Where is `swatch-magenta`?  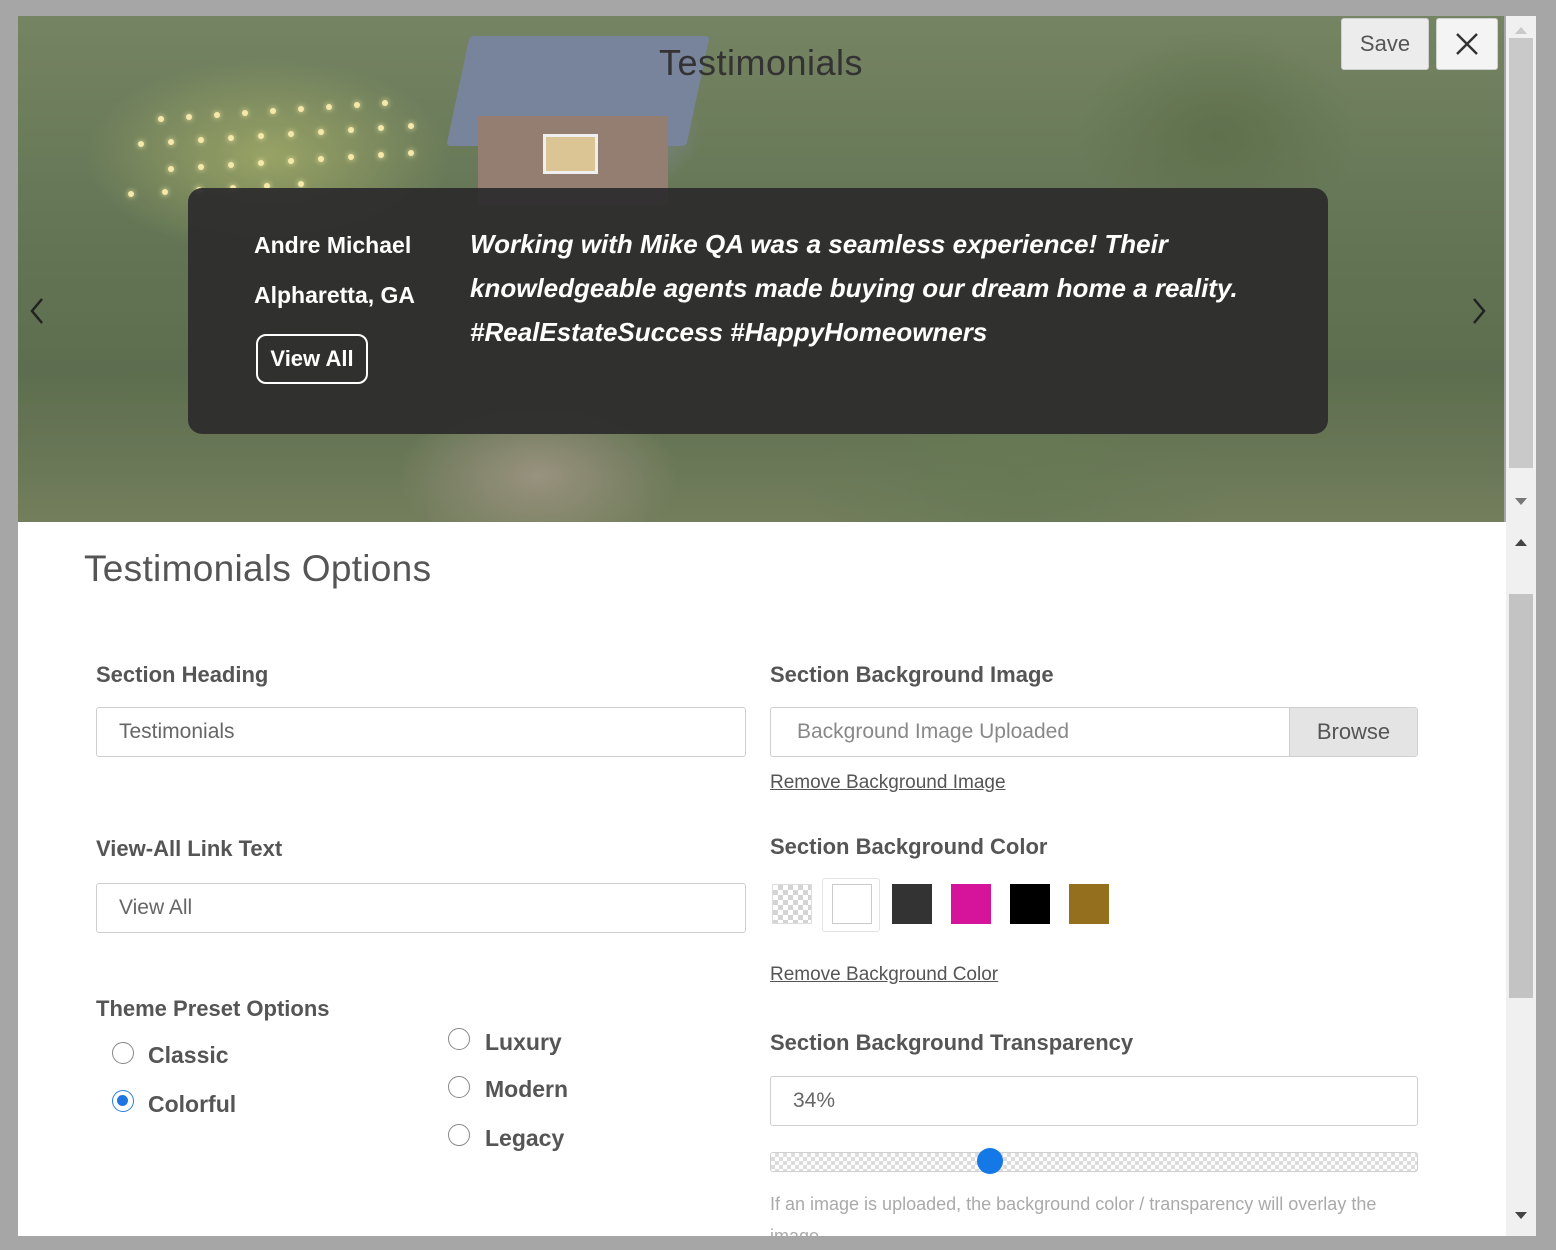 swatch-magenta is located at coordinates (971, 904).